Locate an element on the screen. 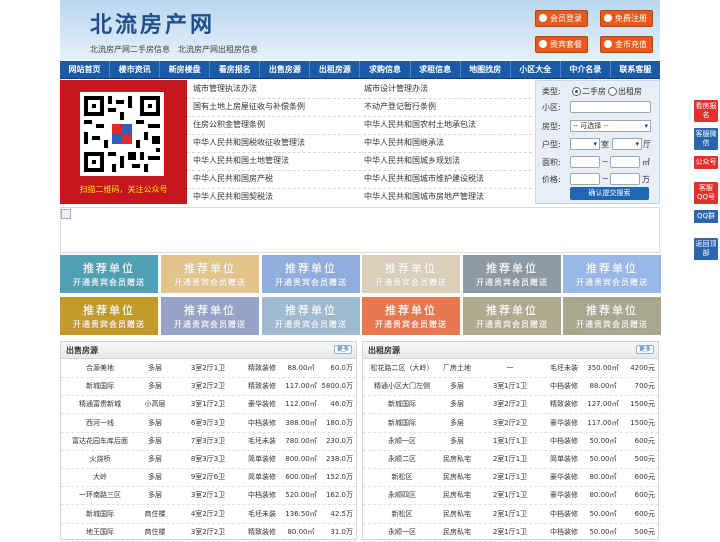  law-link: 中华人民共和国城市房地产管理法 is located at coordinates (424, 196).